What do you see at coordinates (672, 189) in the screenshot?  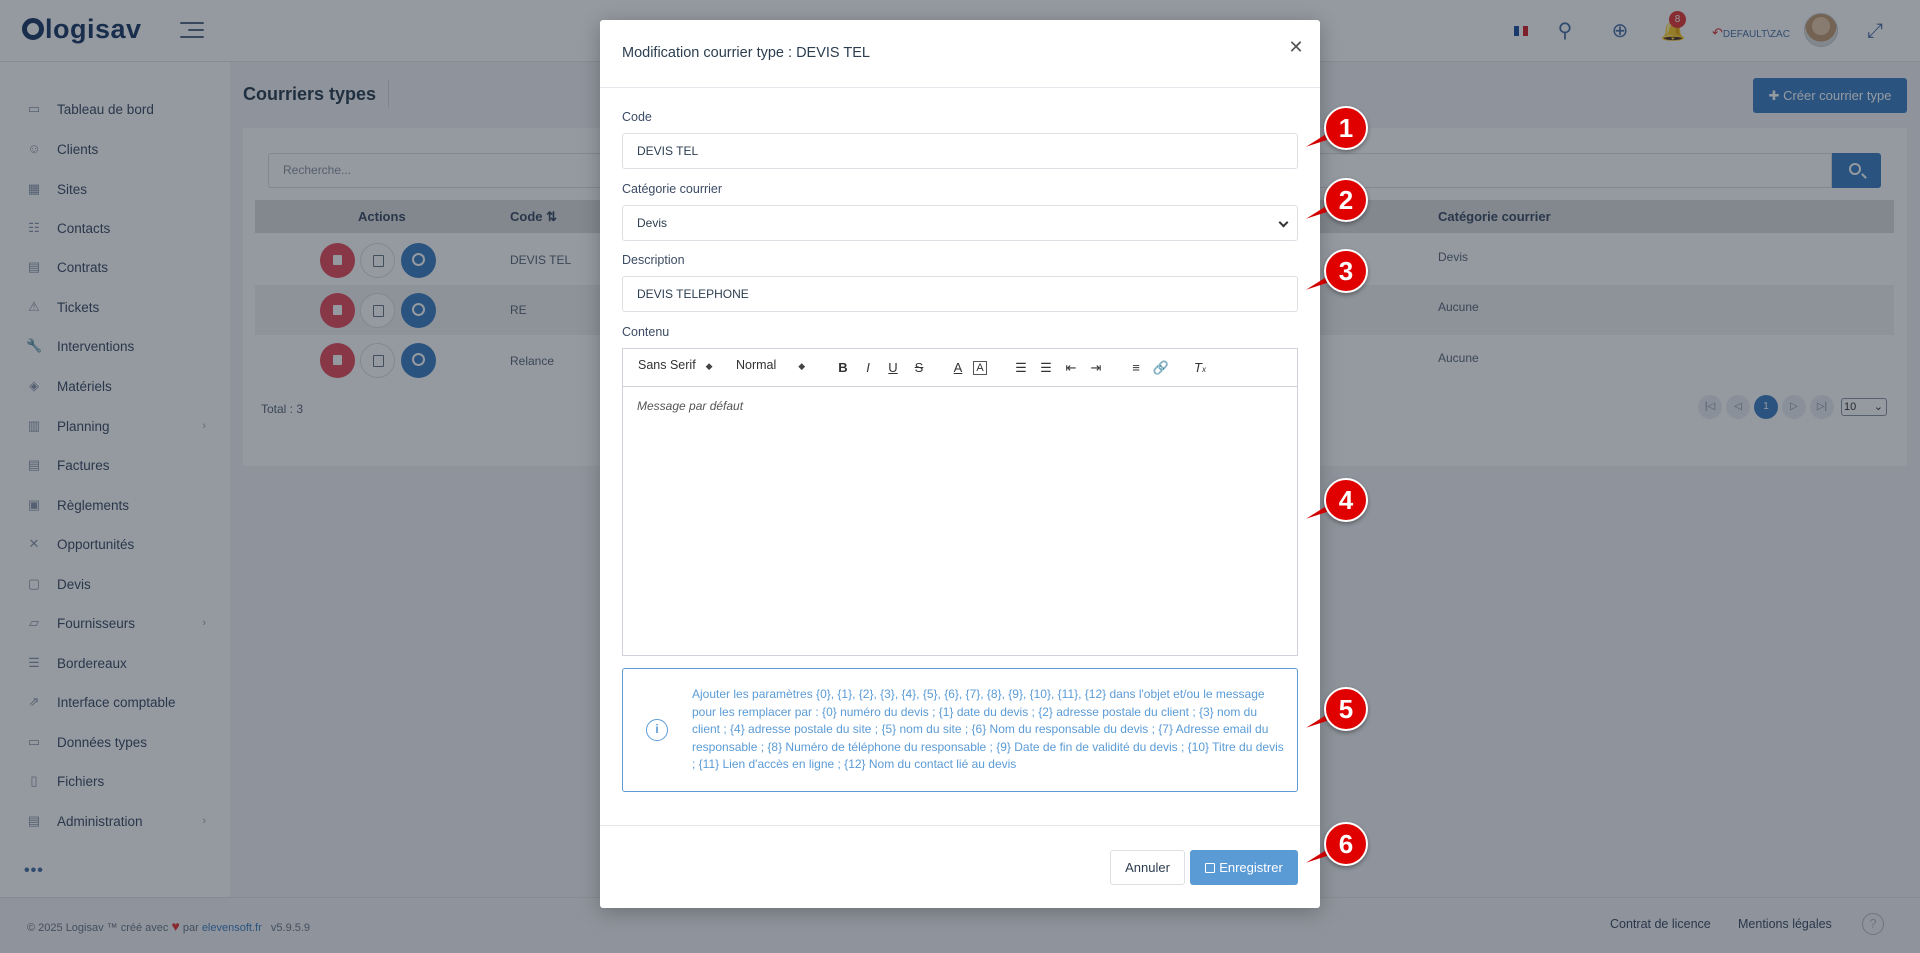 I see `category-label: Catégorie courrier` at bounding box center [672, 189].